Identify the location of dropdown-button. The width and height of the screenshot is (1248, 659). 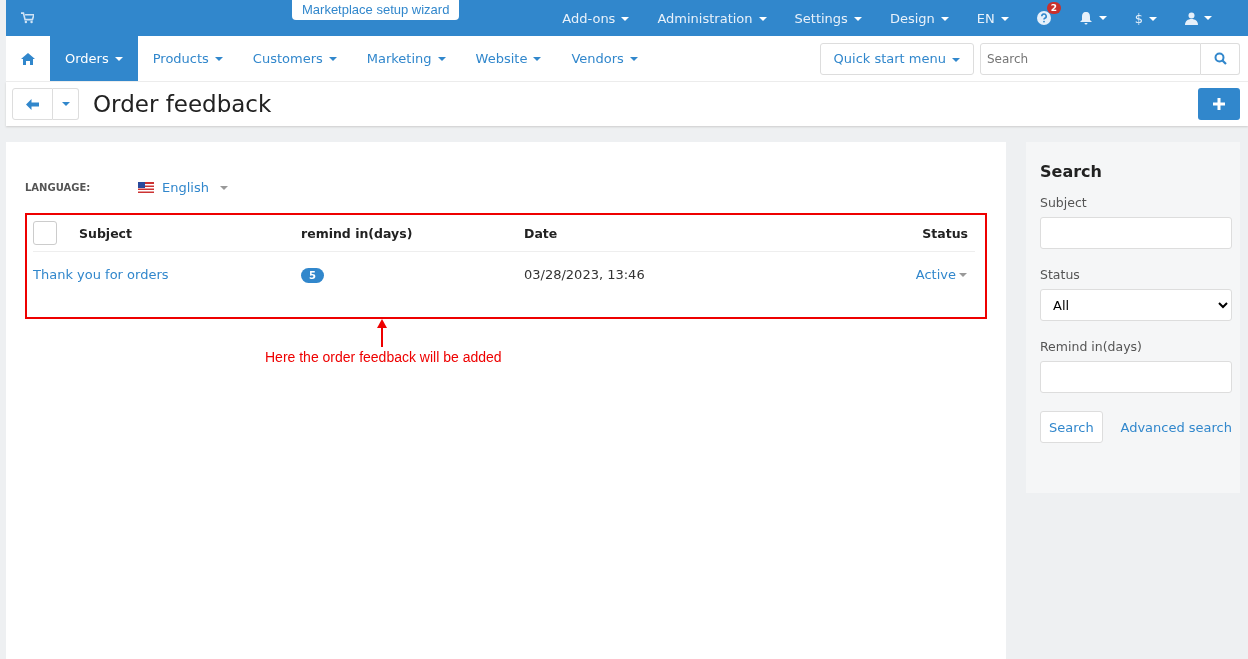
(66, 104).